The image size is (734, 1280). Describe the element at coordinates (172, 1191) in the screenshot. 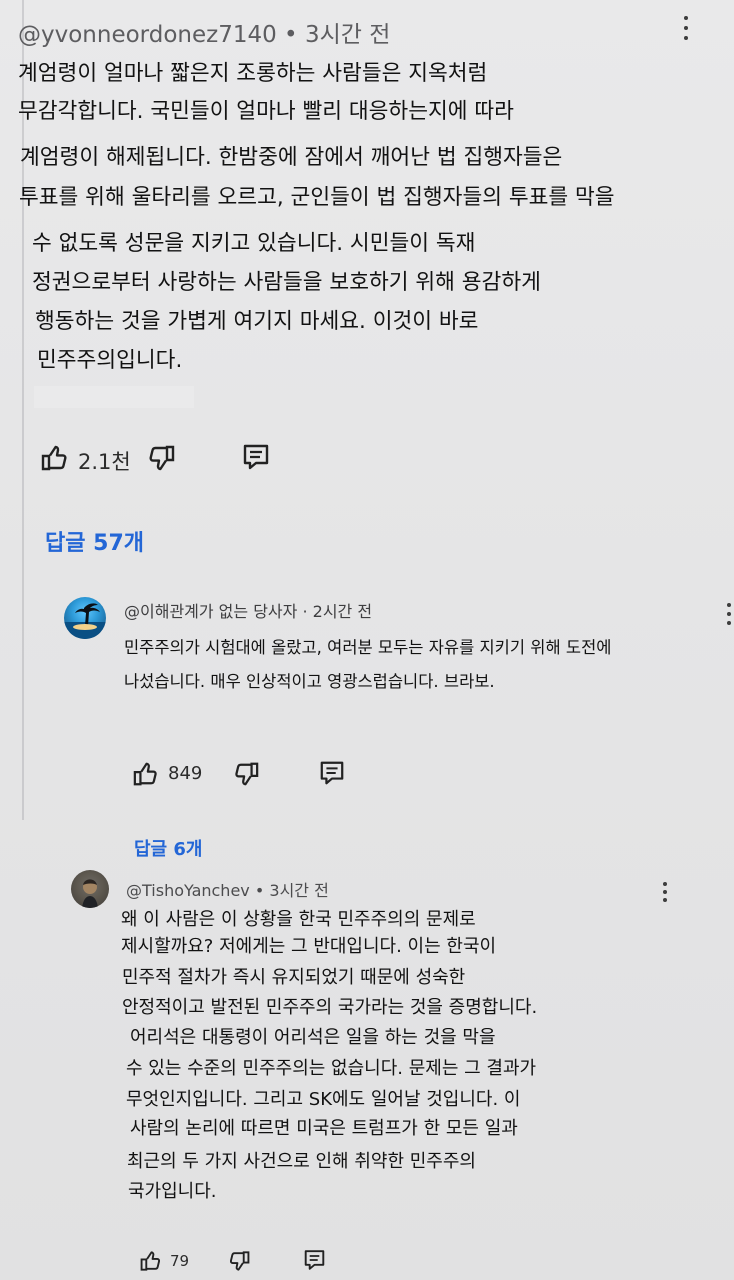

I see `reply2-line: 국가입니다.` at that location.